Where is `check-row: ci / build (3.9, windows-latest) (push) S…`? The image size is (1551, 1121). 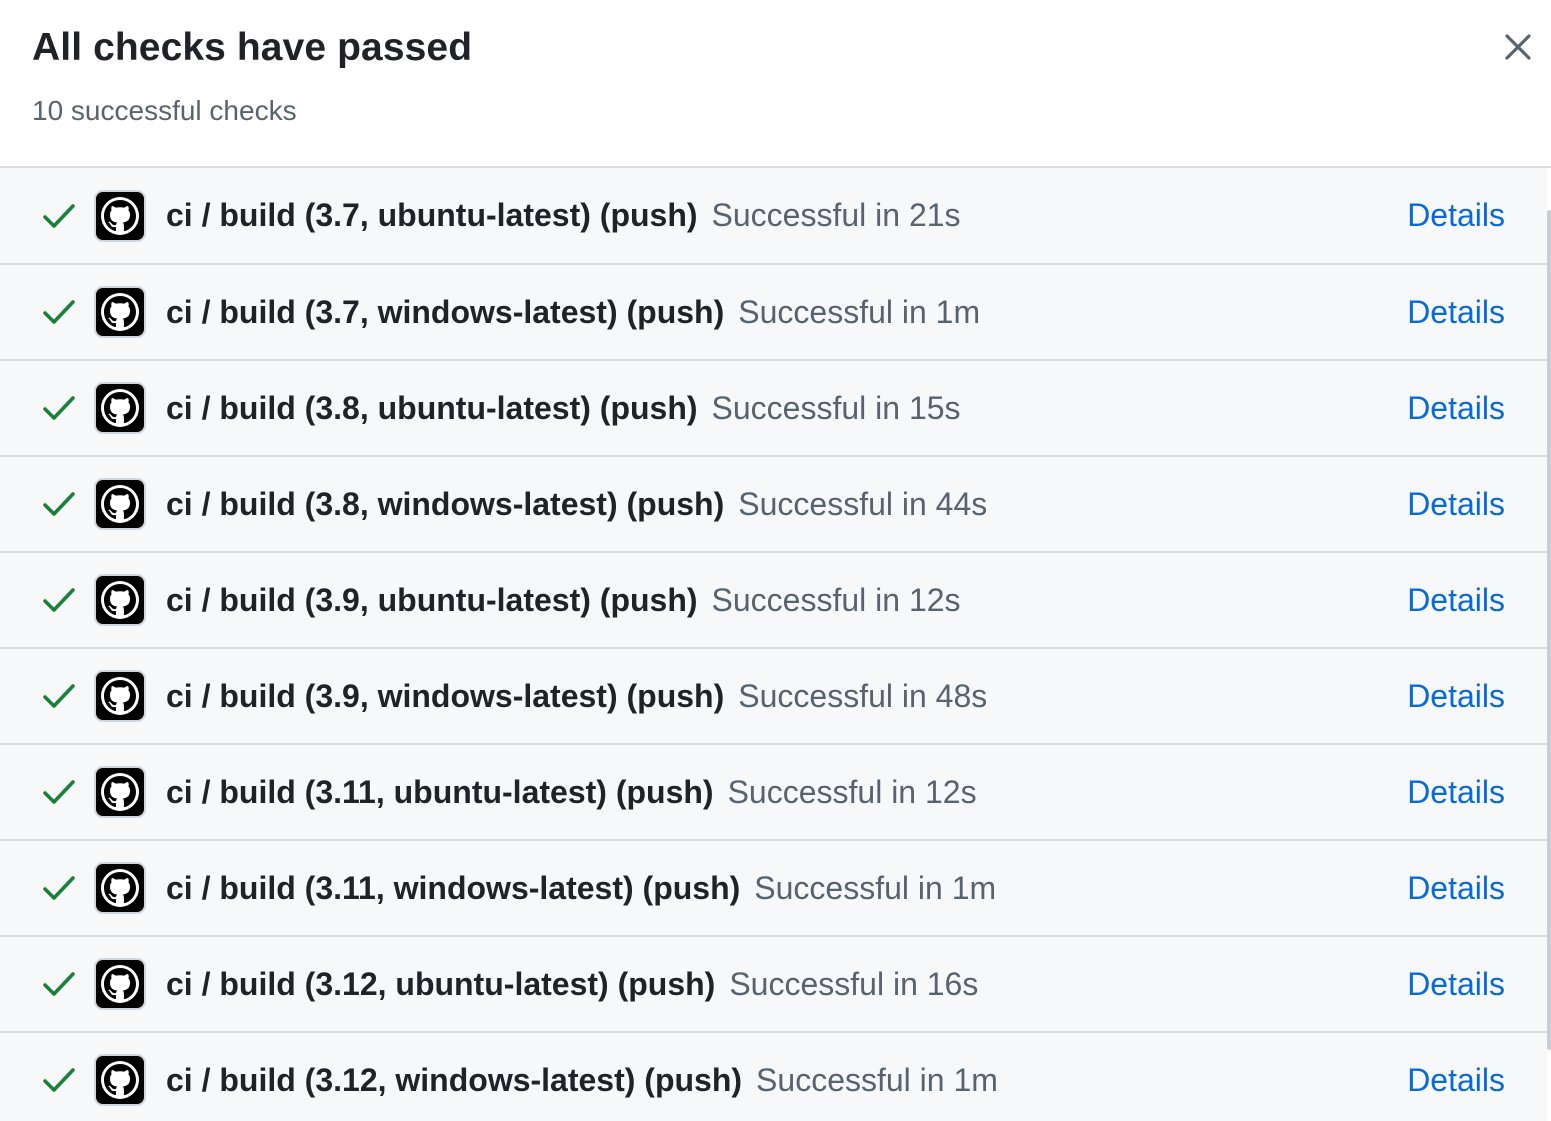
check-row: ci / build (3.9, windows-latest) (push) S… is located at coordinates (773, 697).